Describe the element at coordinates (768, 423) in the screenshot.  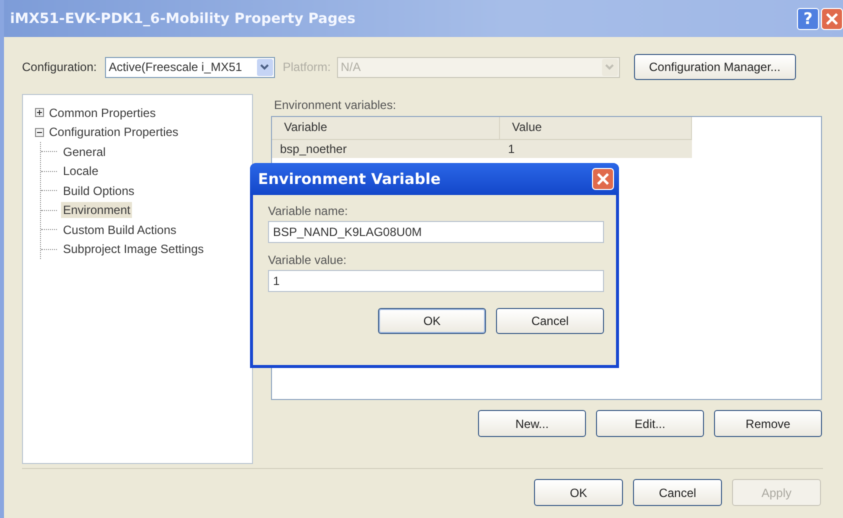
I see `remove-button: Remove` at that location.